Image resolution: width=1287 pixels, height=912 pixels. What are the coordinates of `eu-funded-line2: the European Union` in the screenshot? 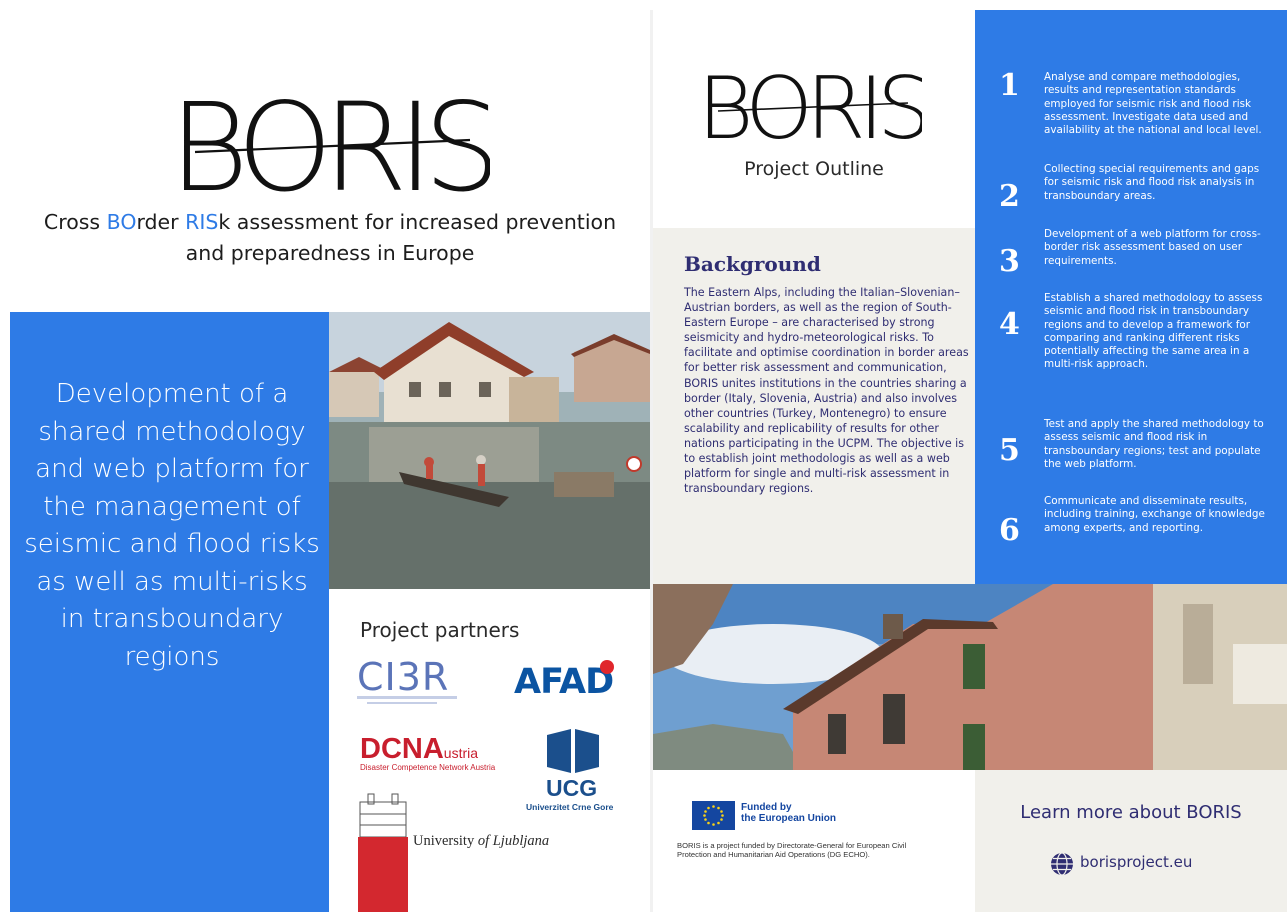 It's located at (788, 818).